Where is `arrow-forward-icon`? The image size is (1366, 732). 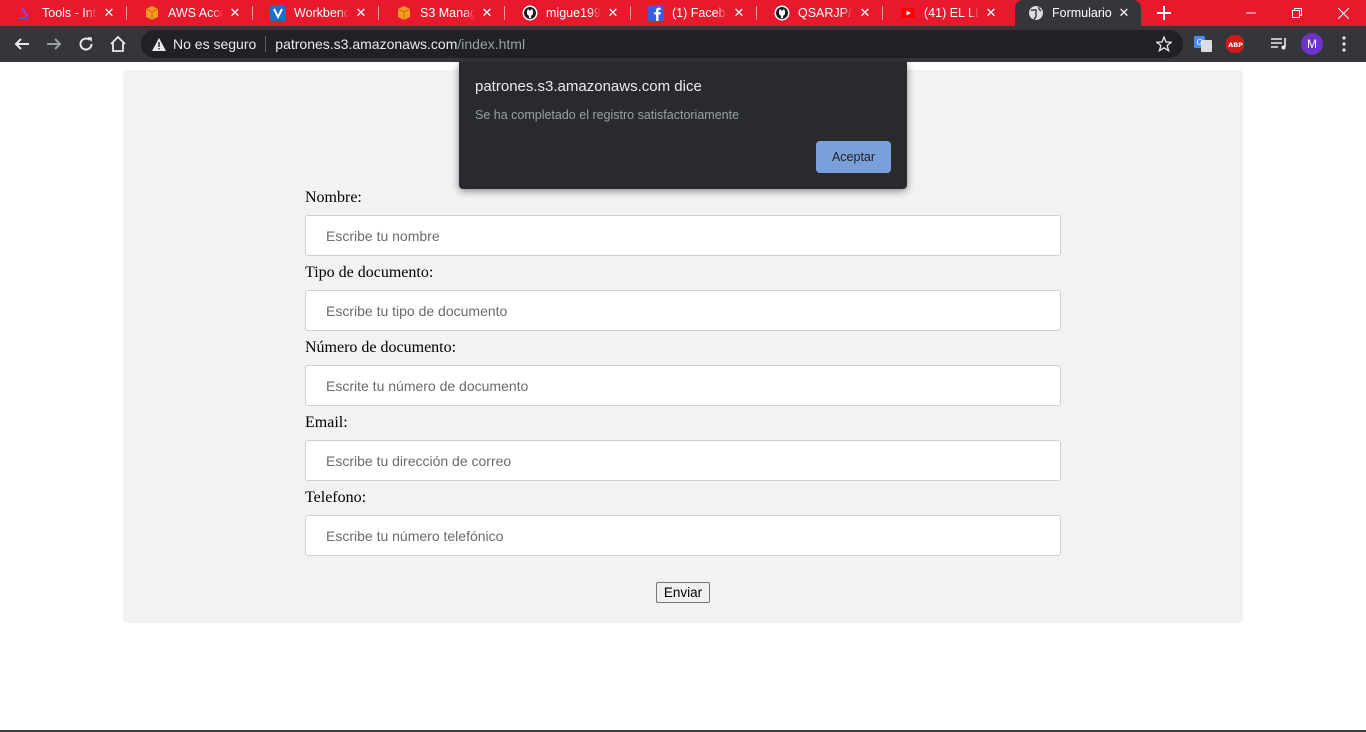 arrow-forward-icon is located at coordinates (54, 44).